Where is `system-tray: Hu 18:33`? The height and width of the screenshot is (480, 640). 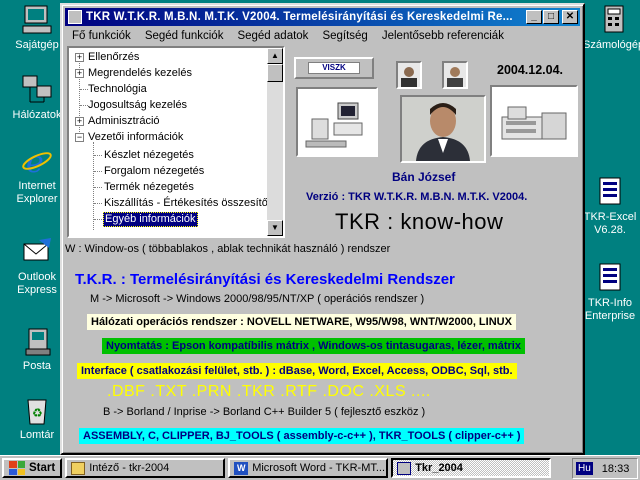 system-tray: Hu 18:33 is located at coordinates (605, 468).